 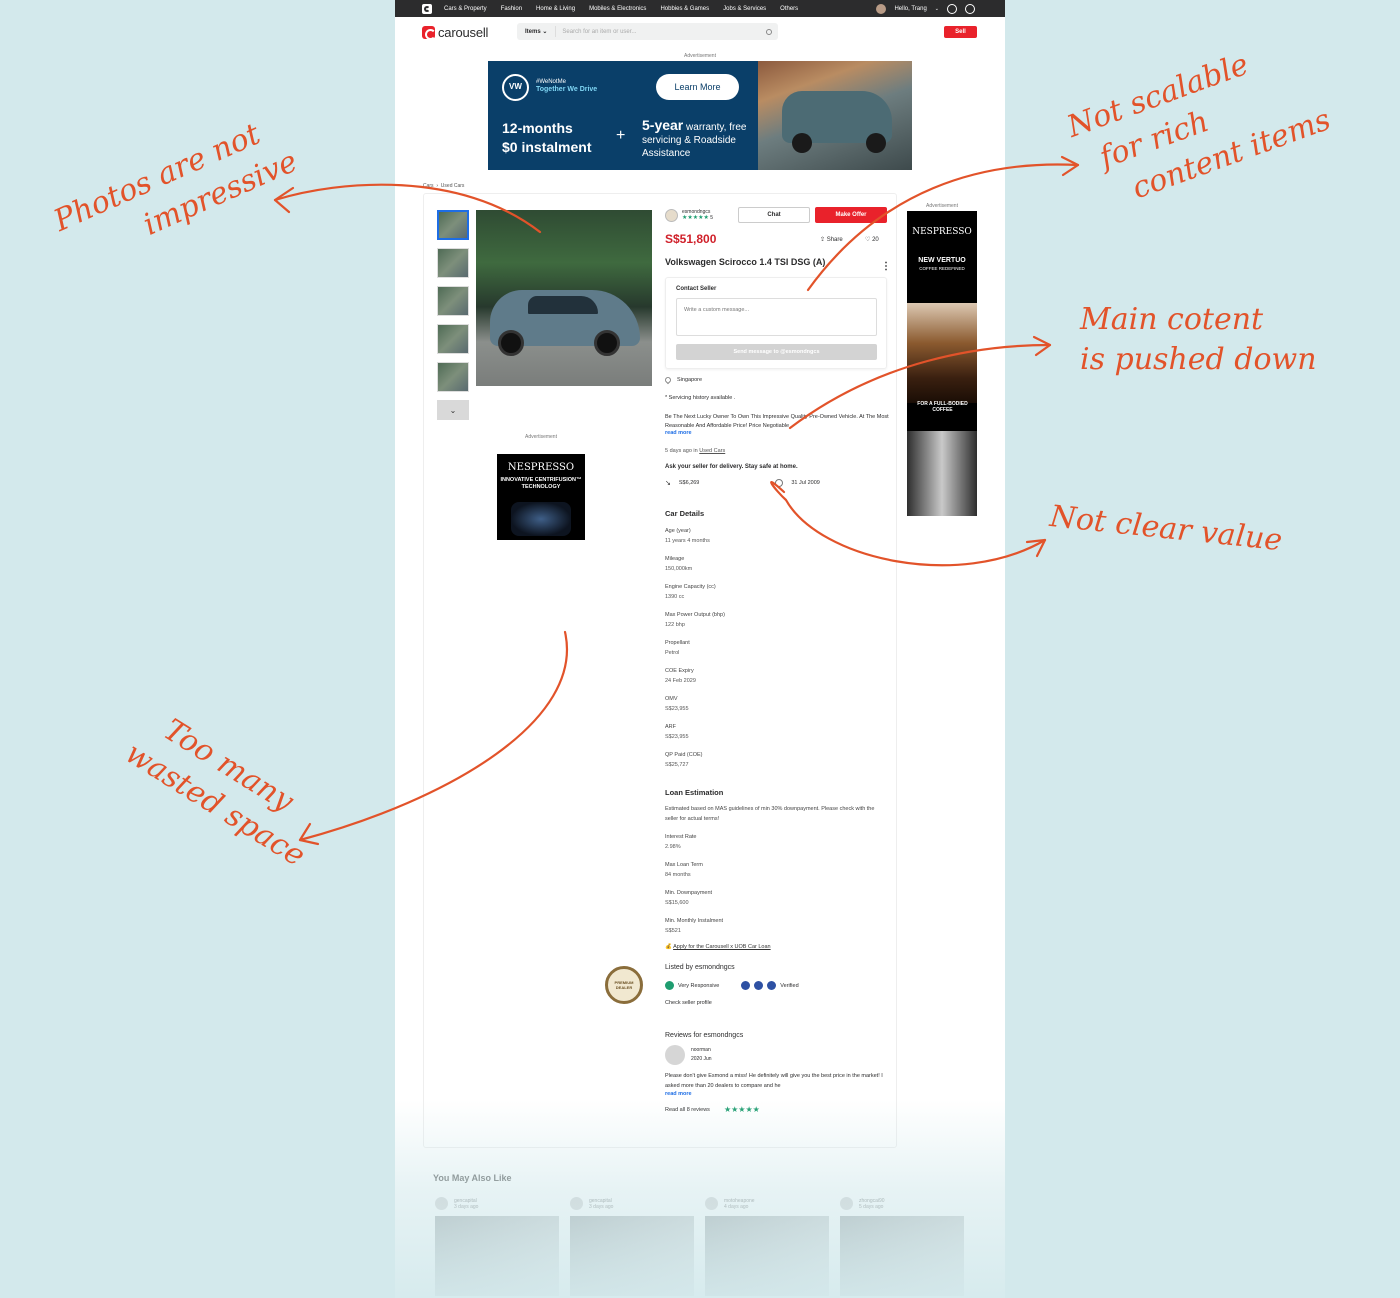 I want to click on share-button: ⇪ Share, so click(x=831, y=239).